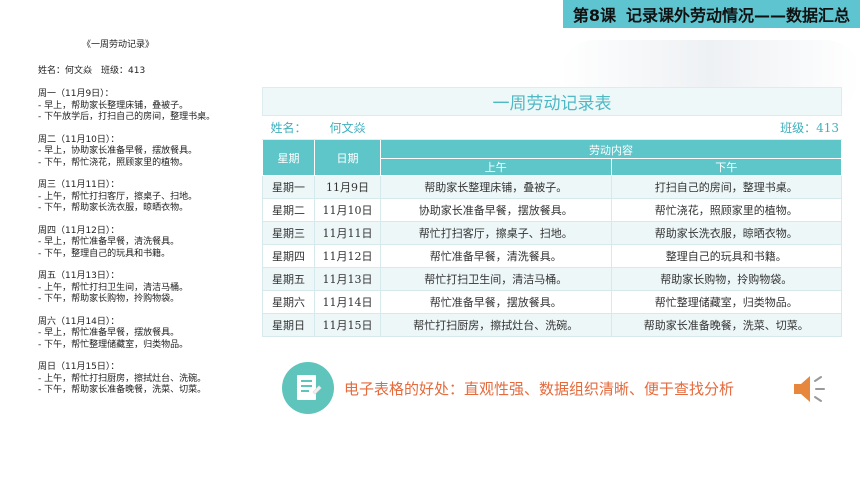 Image resolution: width=860 pixels, height=484 pixels. Describe the element at coordinates (539, 389) in the screenshot. I see `benefit-text: 电子表格的好处：直观性强、数据组织清晰、便于查找分析` at that location.